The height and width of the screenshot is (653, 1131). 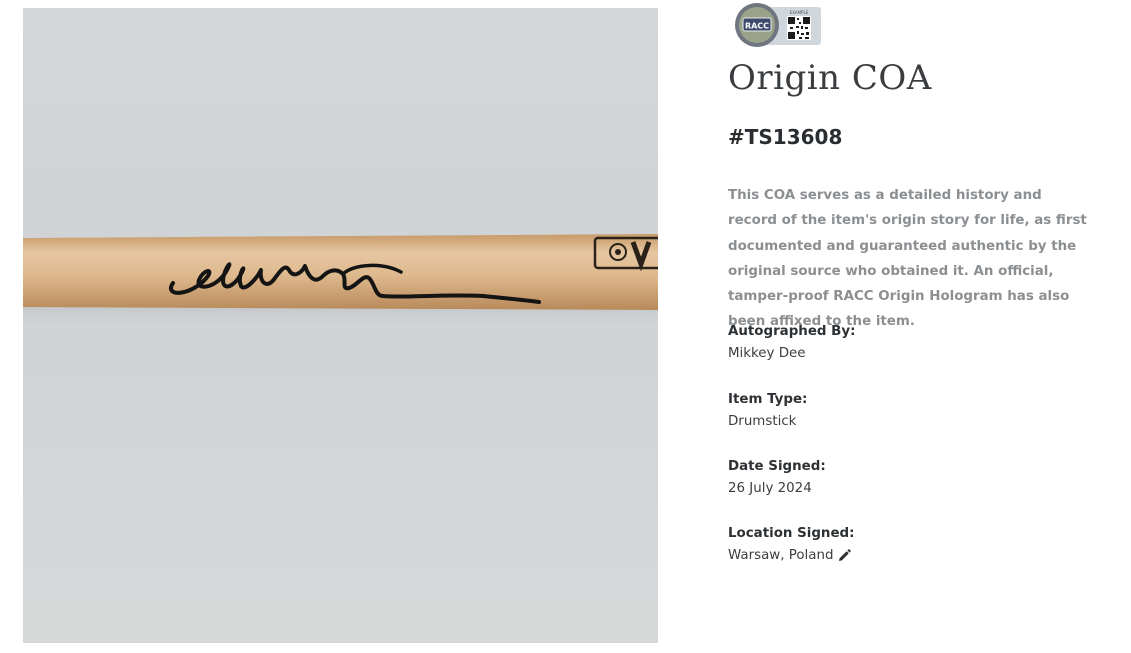 I want to click on coa-title: Origin COA, so click(x=830, y=78).